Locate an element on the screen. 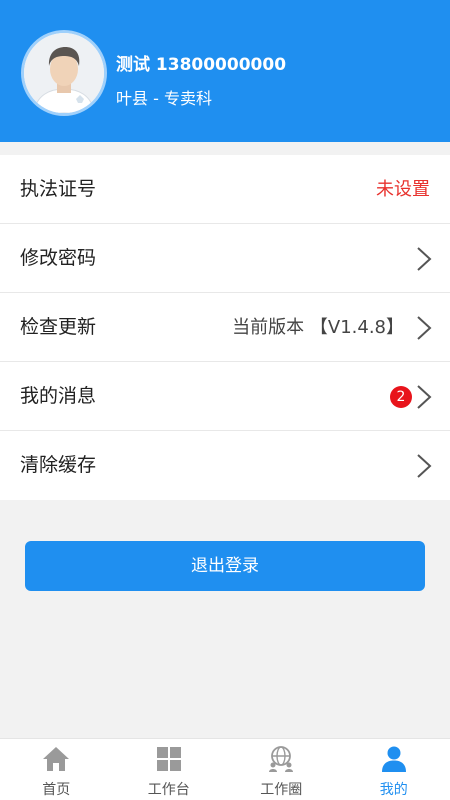 The image size is (450, 800). current-version-value: 当前版本 【V1.4.8】 is located at coordinates (318, 327).